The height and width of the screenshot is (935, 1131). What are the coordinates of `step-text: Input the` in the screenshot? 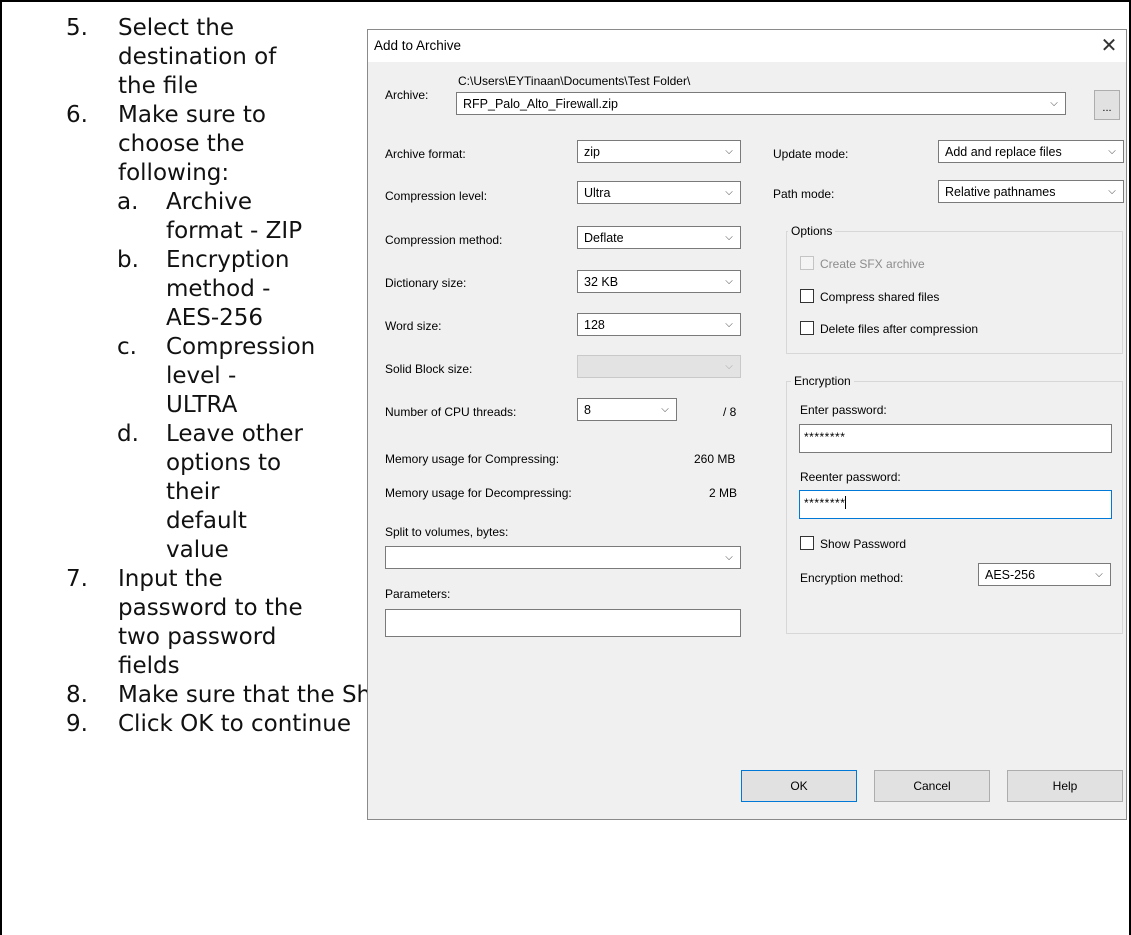 It's located at (170, 579).